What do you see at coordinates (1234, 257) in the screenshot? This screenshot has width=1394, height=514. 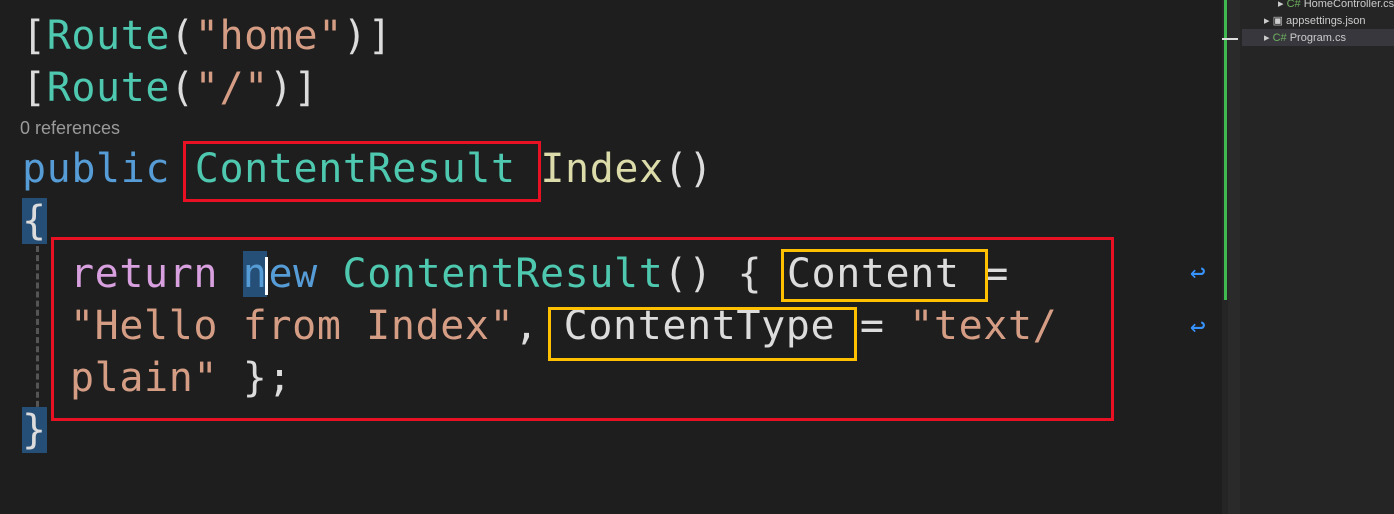 I see `scrollbar` at bounding box center [1234, 257].